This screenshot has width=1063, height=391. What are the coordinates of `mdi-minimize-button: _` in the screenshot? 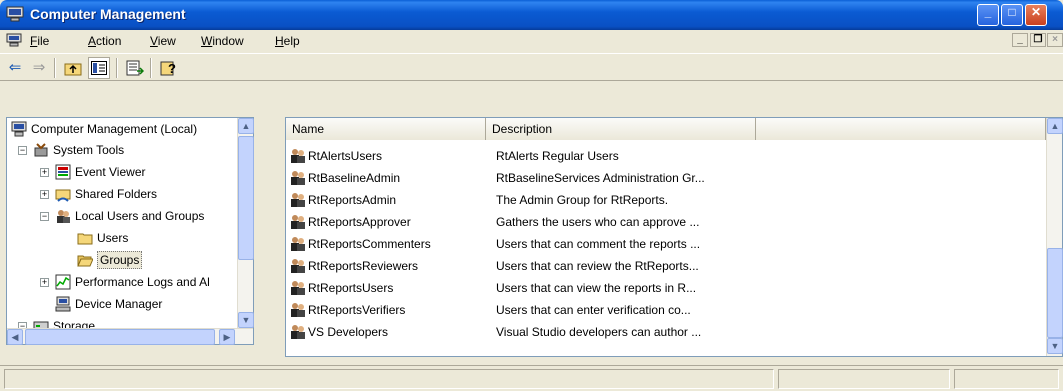 It's located at (1020, 40).